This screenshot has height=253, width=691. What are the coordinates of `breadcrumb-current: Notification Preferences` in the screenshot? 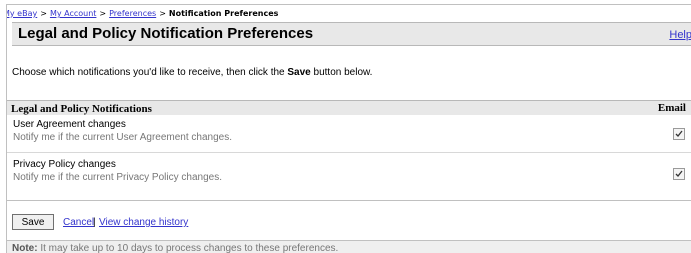 It's located at (223, 13).